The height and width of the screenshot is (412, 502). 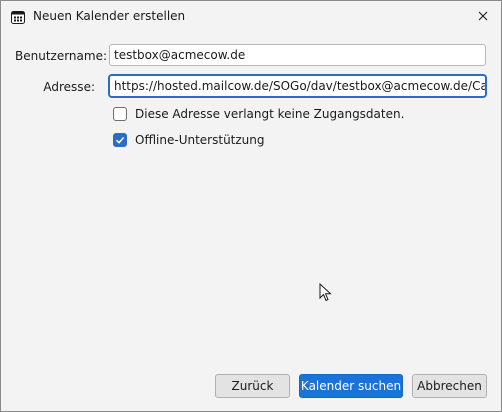 What do you see at coordinates (120, 114) in the screenshot?
I see `no-credentials-checkbox` at bounding box center [120, 114].